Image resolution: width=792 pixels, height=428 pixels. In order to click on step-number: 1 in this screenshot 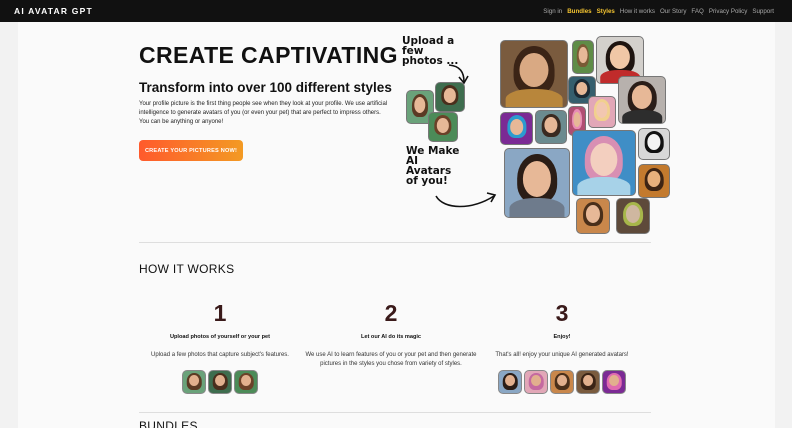, I will do `click(220, 313)`.